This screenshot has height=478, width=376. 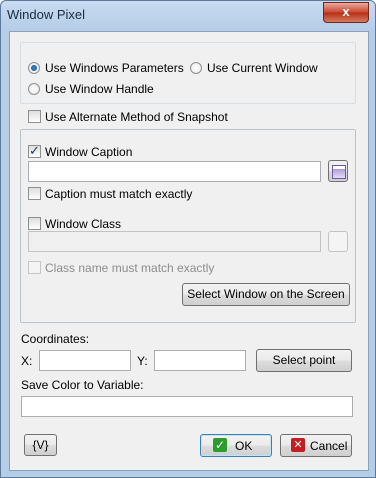 What do you see at coordinates (304, 360) in the screenshot?
I see `select-point-button: Select point` at bounding box center [304, 360].